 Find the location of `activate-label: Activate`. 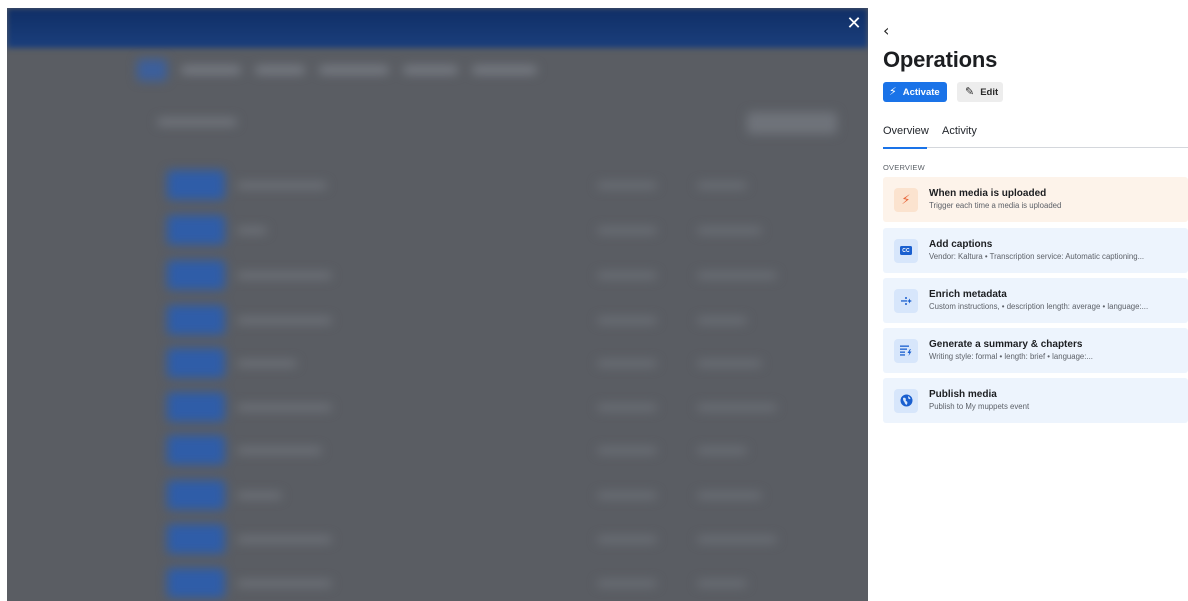

activate-label: Activate is located at coordinates (921, 92).